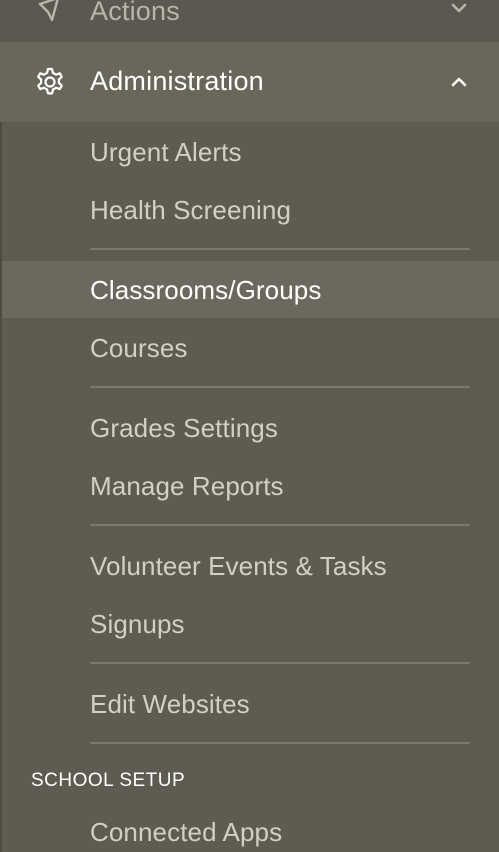 This screenshot has width=499, height=852. I want to click on megaphone-icon, so click(48, 11).